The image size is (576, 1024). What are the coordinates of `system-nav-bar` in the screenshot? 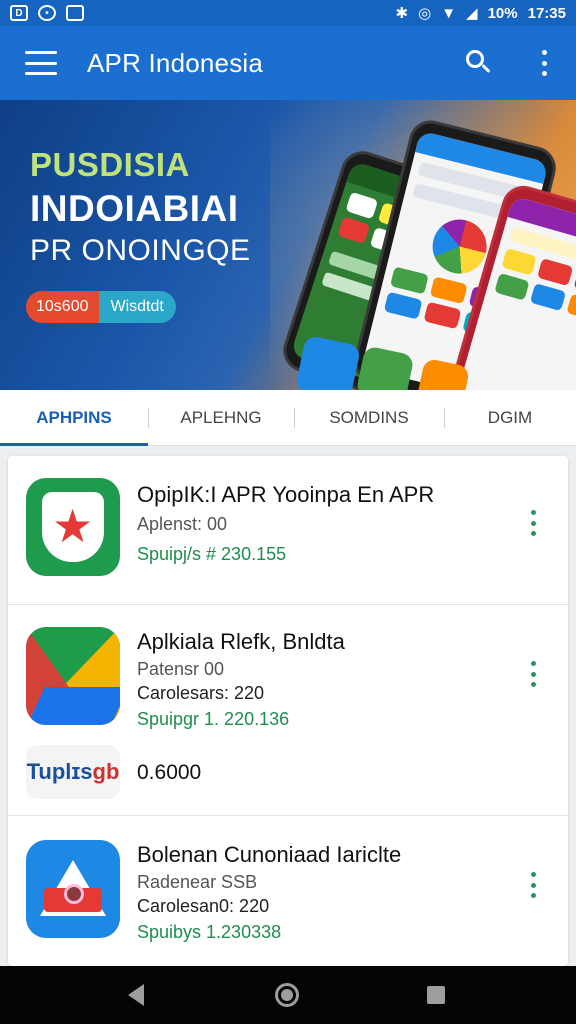 It's located at (288, 995).